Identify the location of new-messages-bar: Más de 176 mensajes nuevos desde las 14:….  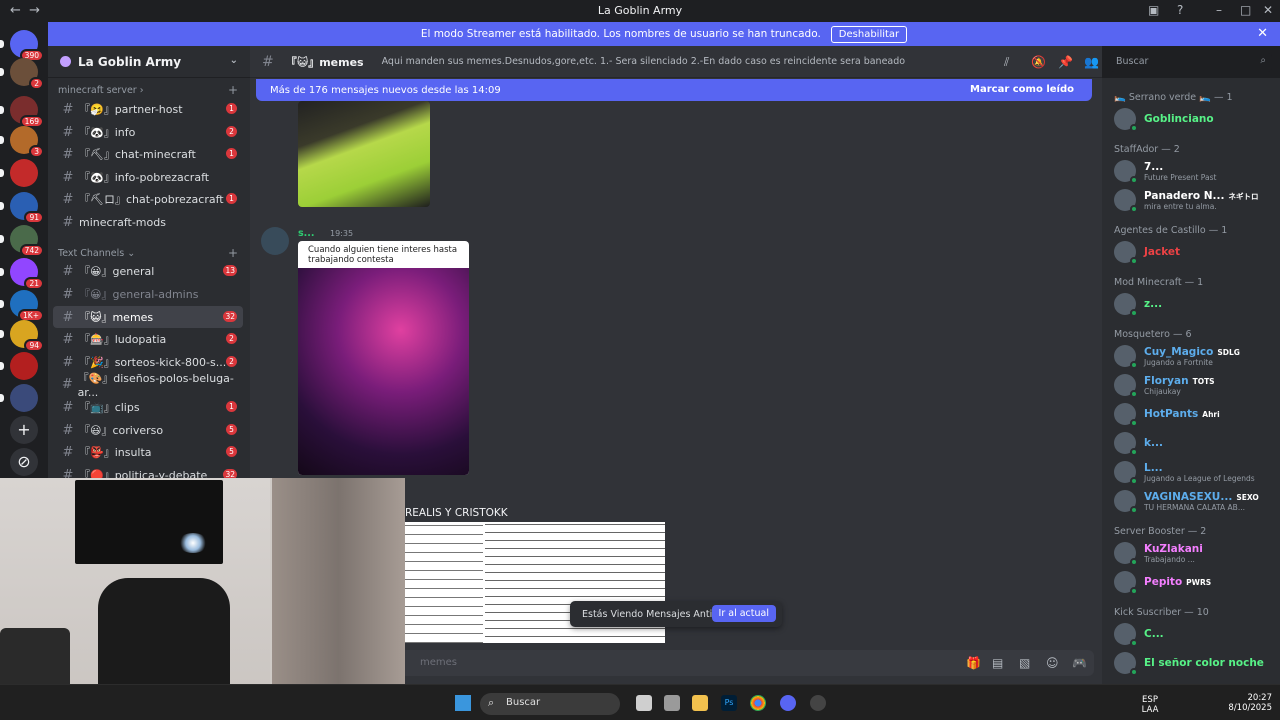
(674, 90).